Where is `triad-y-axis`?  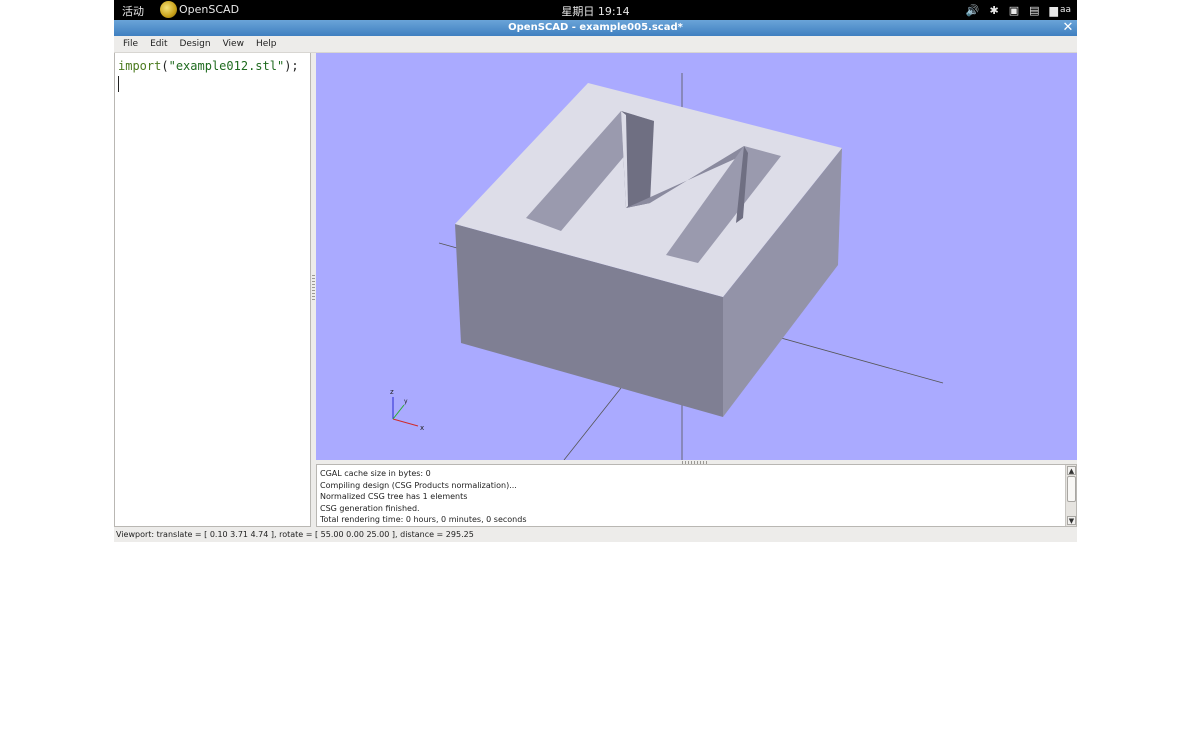
triad-y-axis is located at coordinates (398, 412).